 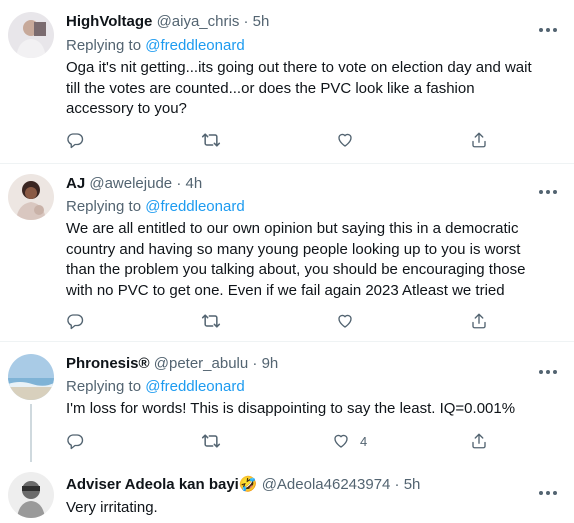 What do you see at coordinates (349, 441) in the screenshot?
I see `like-button: 4` at bounding box center [349, 441].